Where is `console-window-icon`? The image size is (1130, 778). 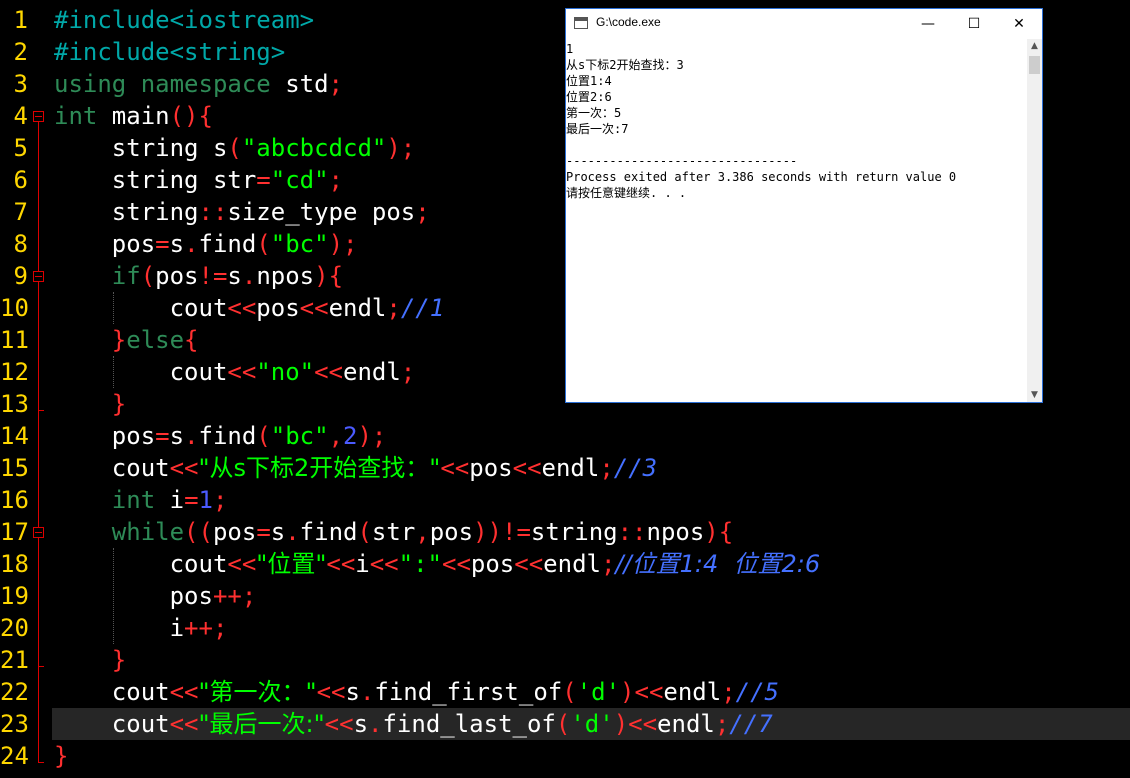 console-window-icon is located at coordinates (581, 23).